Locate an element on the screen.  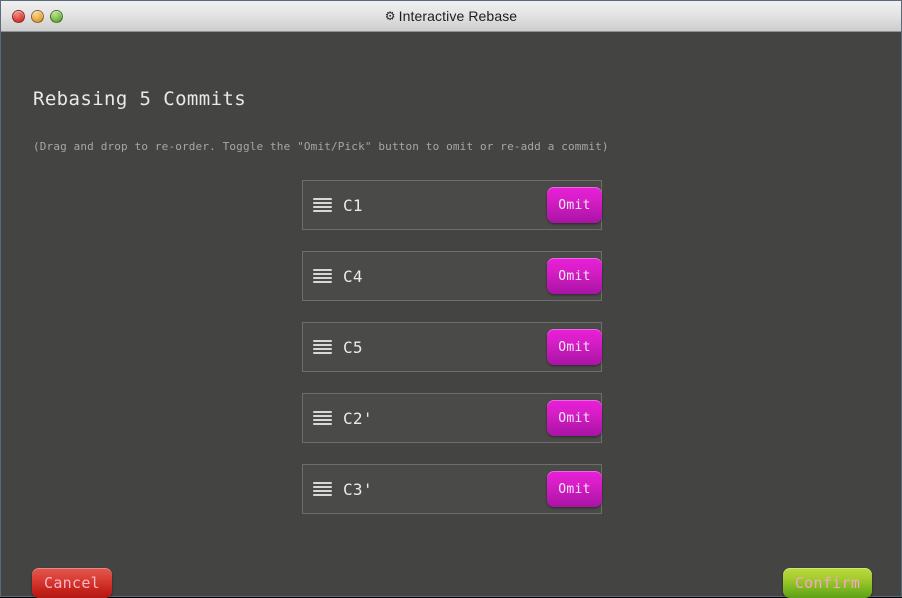
confirm-button: Confirm is located at coordinates (827, 583).